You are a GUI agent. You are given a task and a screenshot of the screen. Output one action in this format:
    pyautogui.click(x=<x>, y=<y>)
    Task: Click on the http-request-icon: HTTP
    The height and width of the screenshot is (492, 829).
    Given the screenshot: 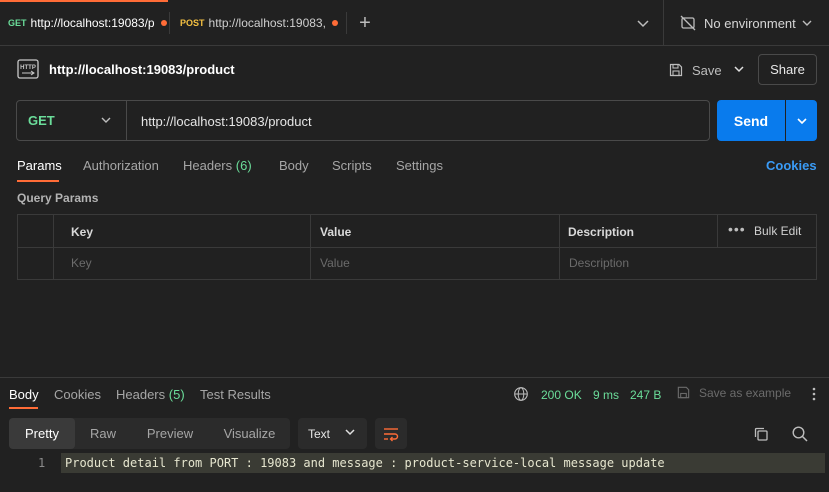 What is the action you would take?
    pyautogui.click(x=28, y=69)
    